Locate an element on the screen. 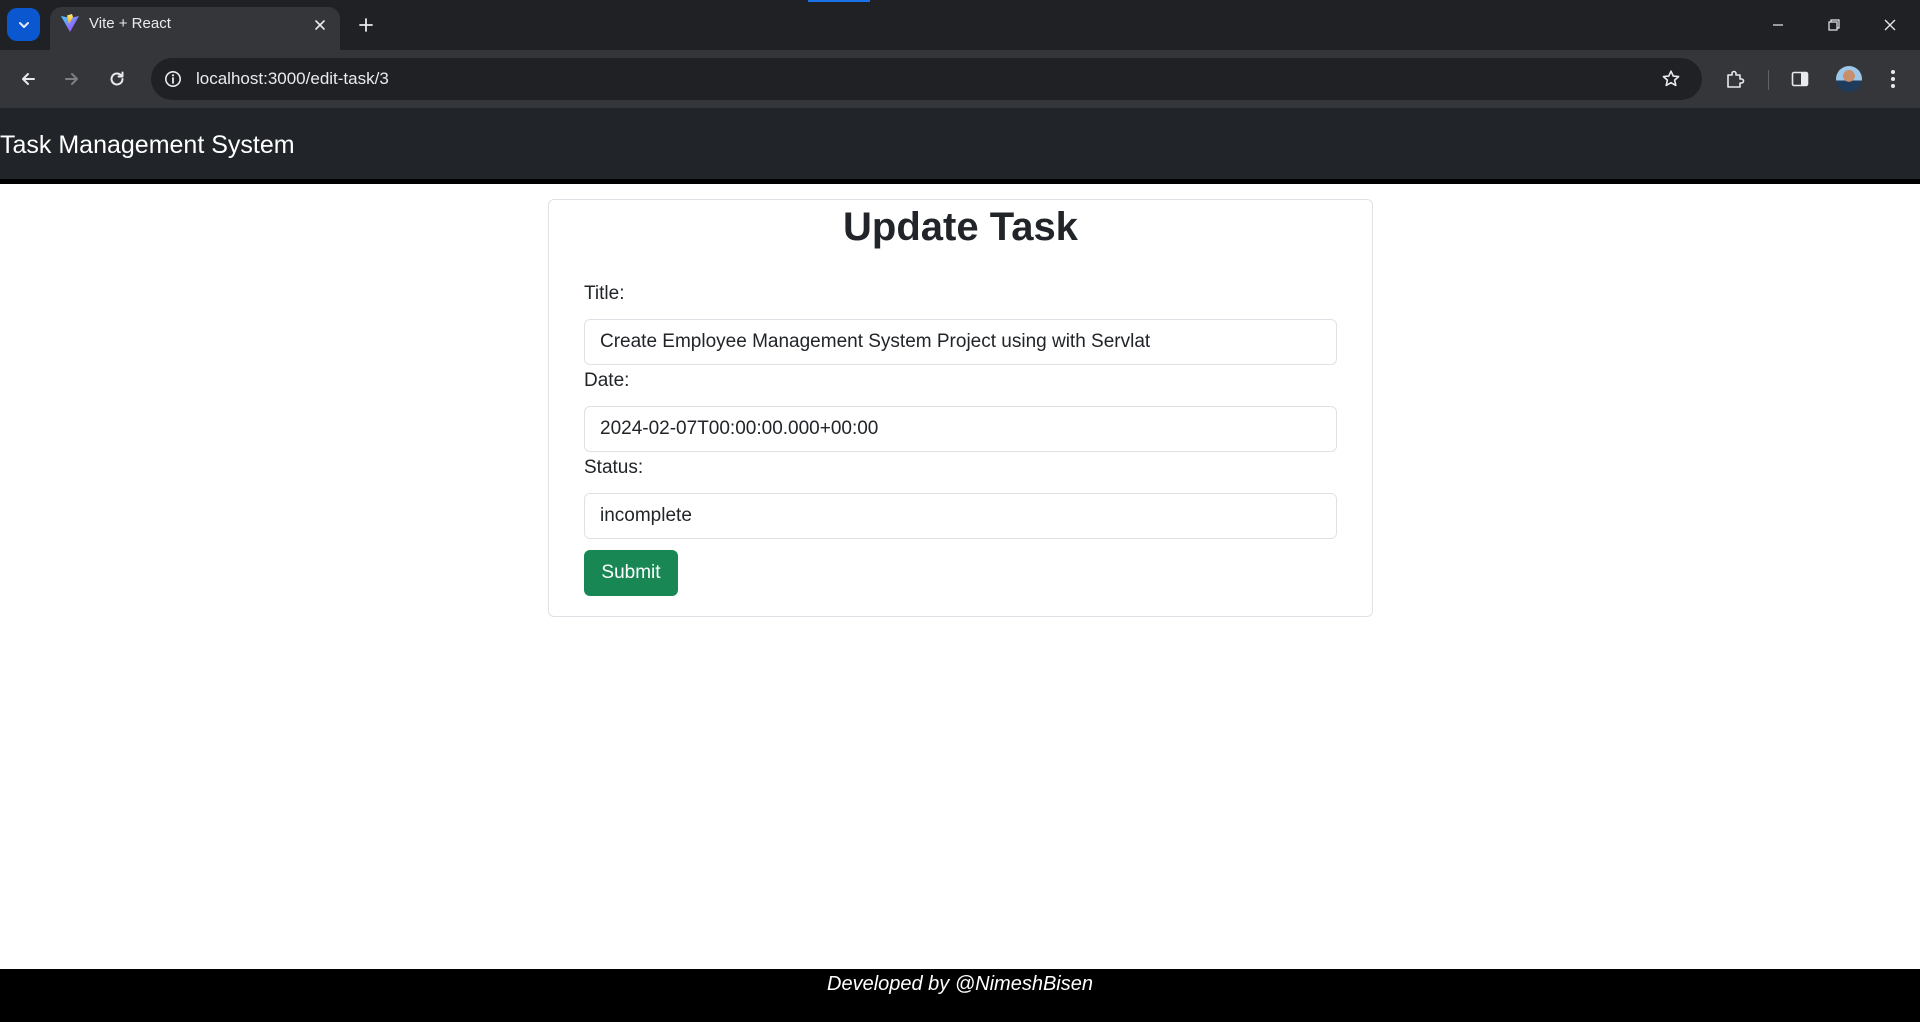  back-arrow-icon is located at coordinates (28, 79).